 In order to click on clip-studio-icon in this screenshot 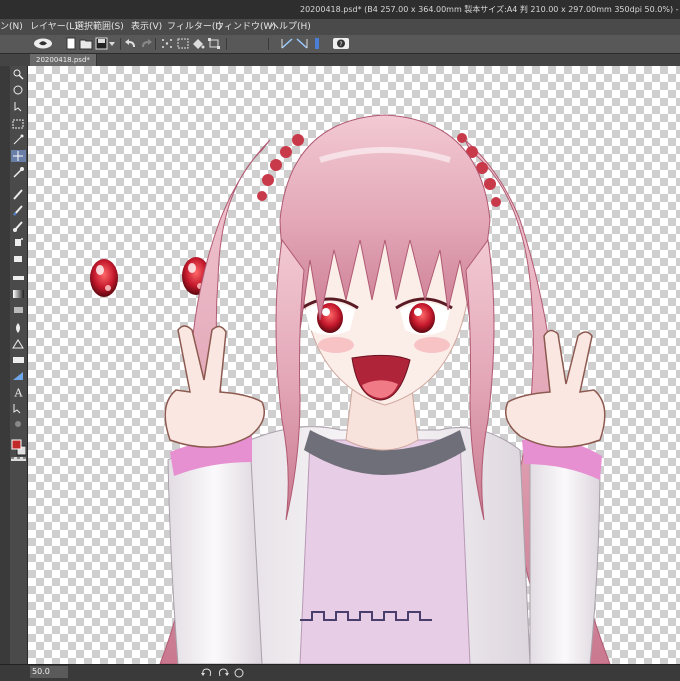, I will do `click(43, 43)`.